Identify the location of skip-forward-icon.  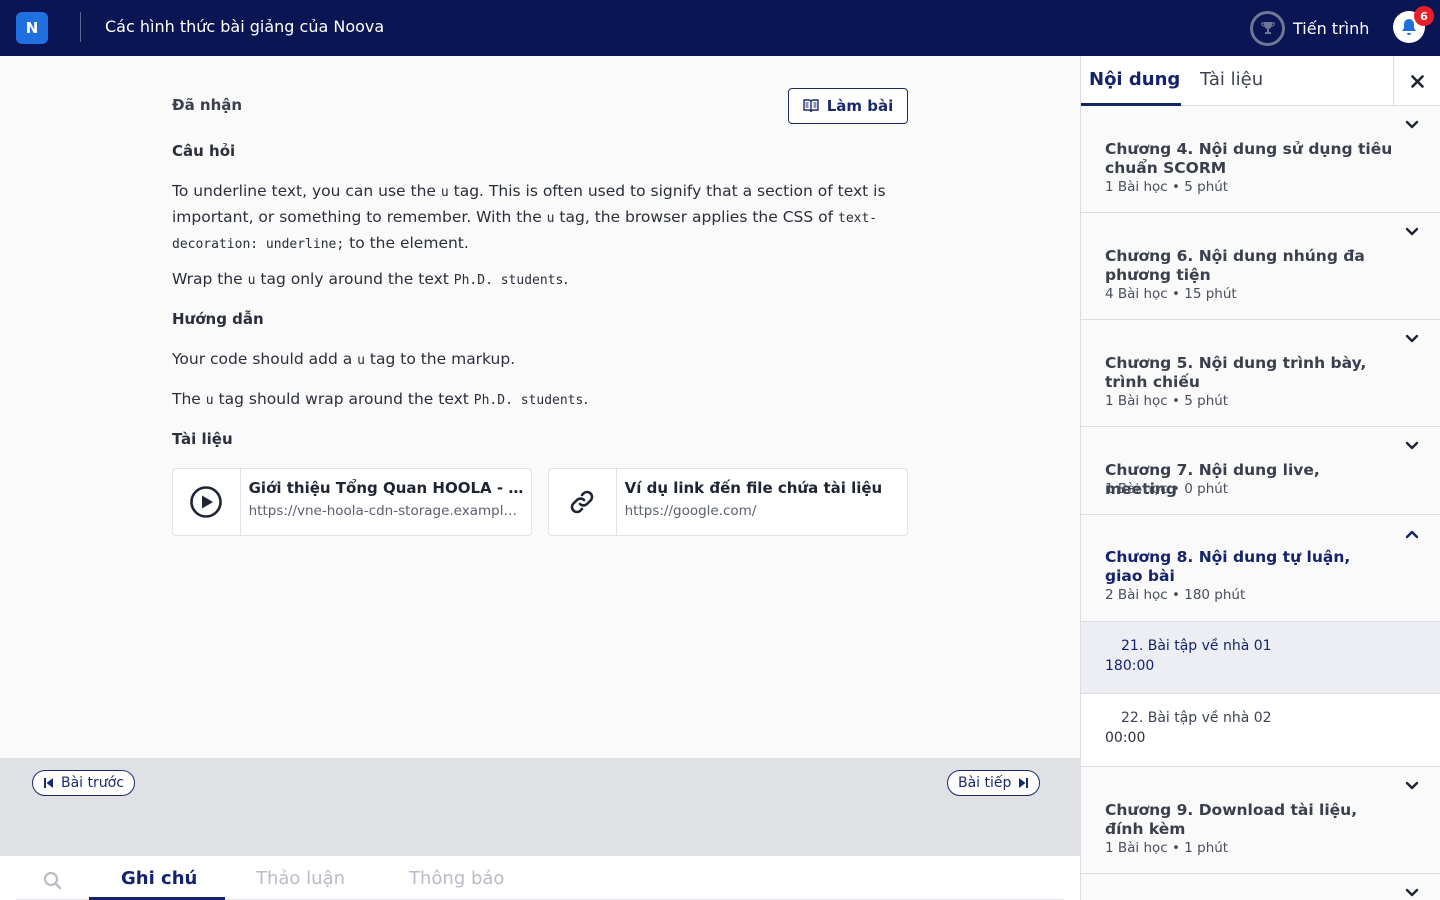
(1024, 783).